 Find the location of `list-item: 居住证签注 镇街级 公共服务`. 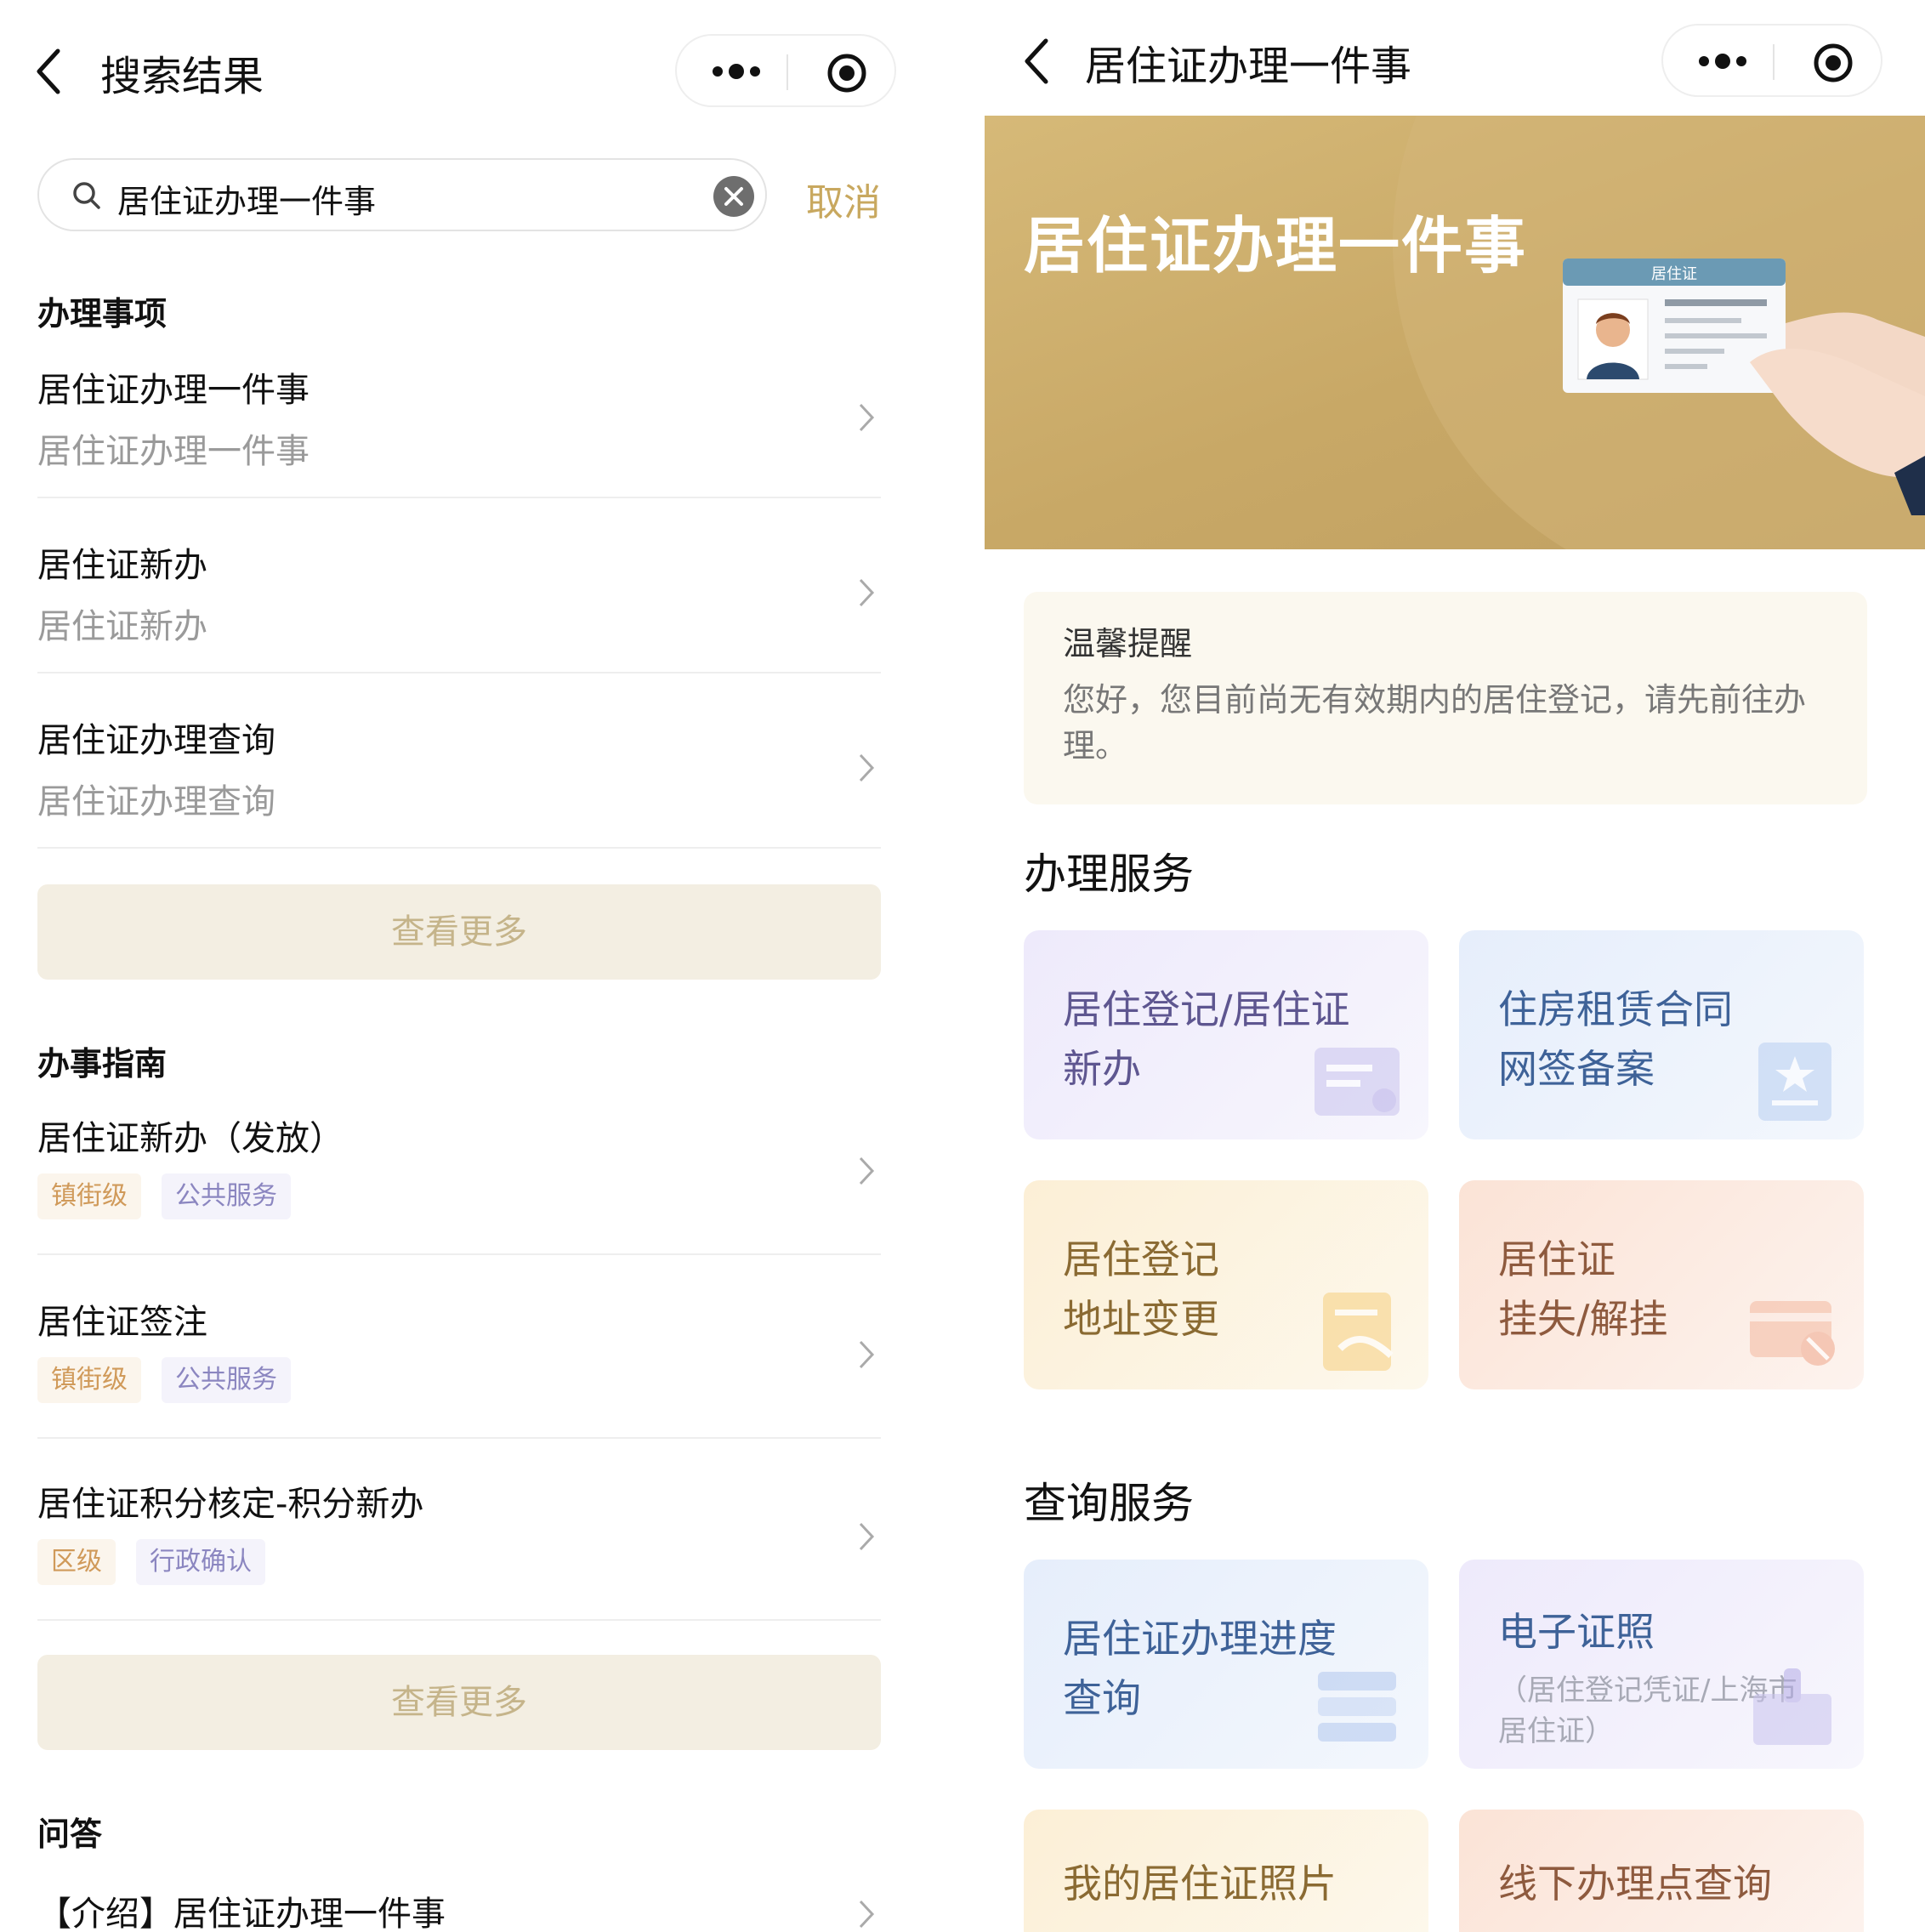

list-item: 居住证签注 镇街级 公共服务 is located at coordinates (459, 1366).